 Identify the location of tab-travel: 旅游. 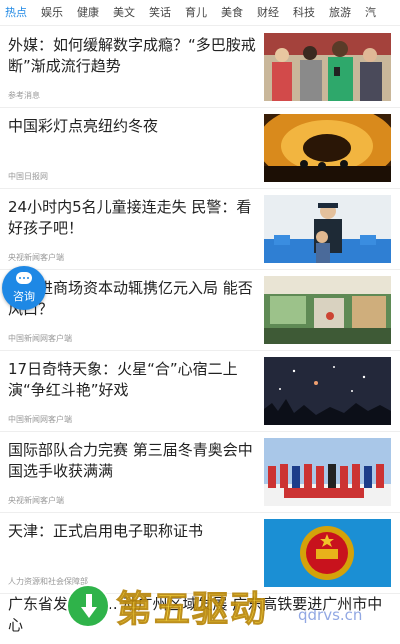
(340, 12).